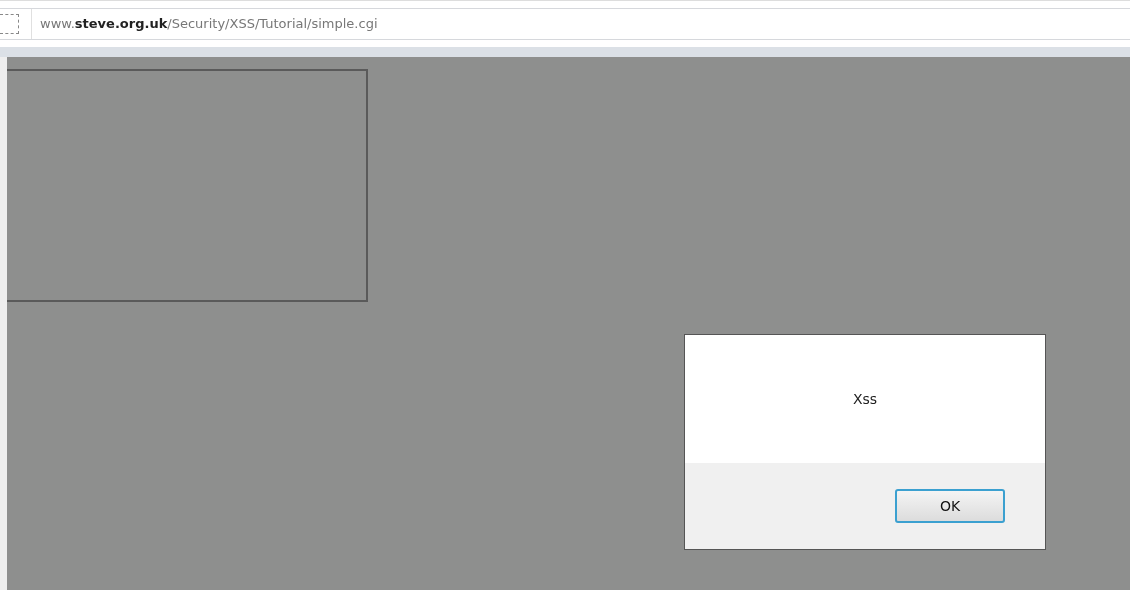 This screenshot has width=1130, height=590. What do you see at coordinates (950, 506) in the screenshot?
I see `ok-button: OK` at bounding box center [950, 506].